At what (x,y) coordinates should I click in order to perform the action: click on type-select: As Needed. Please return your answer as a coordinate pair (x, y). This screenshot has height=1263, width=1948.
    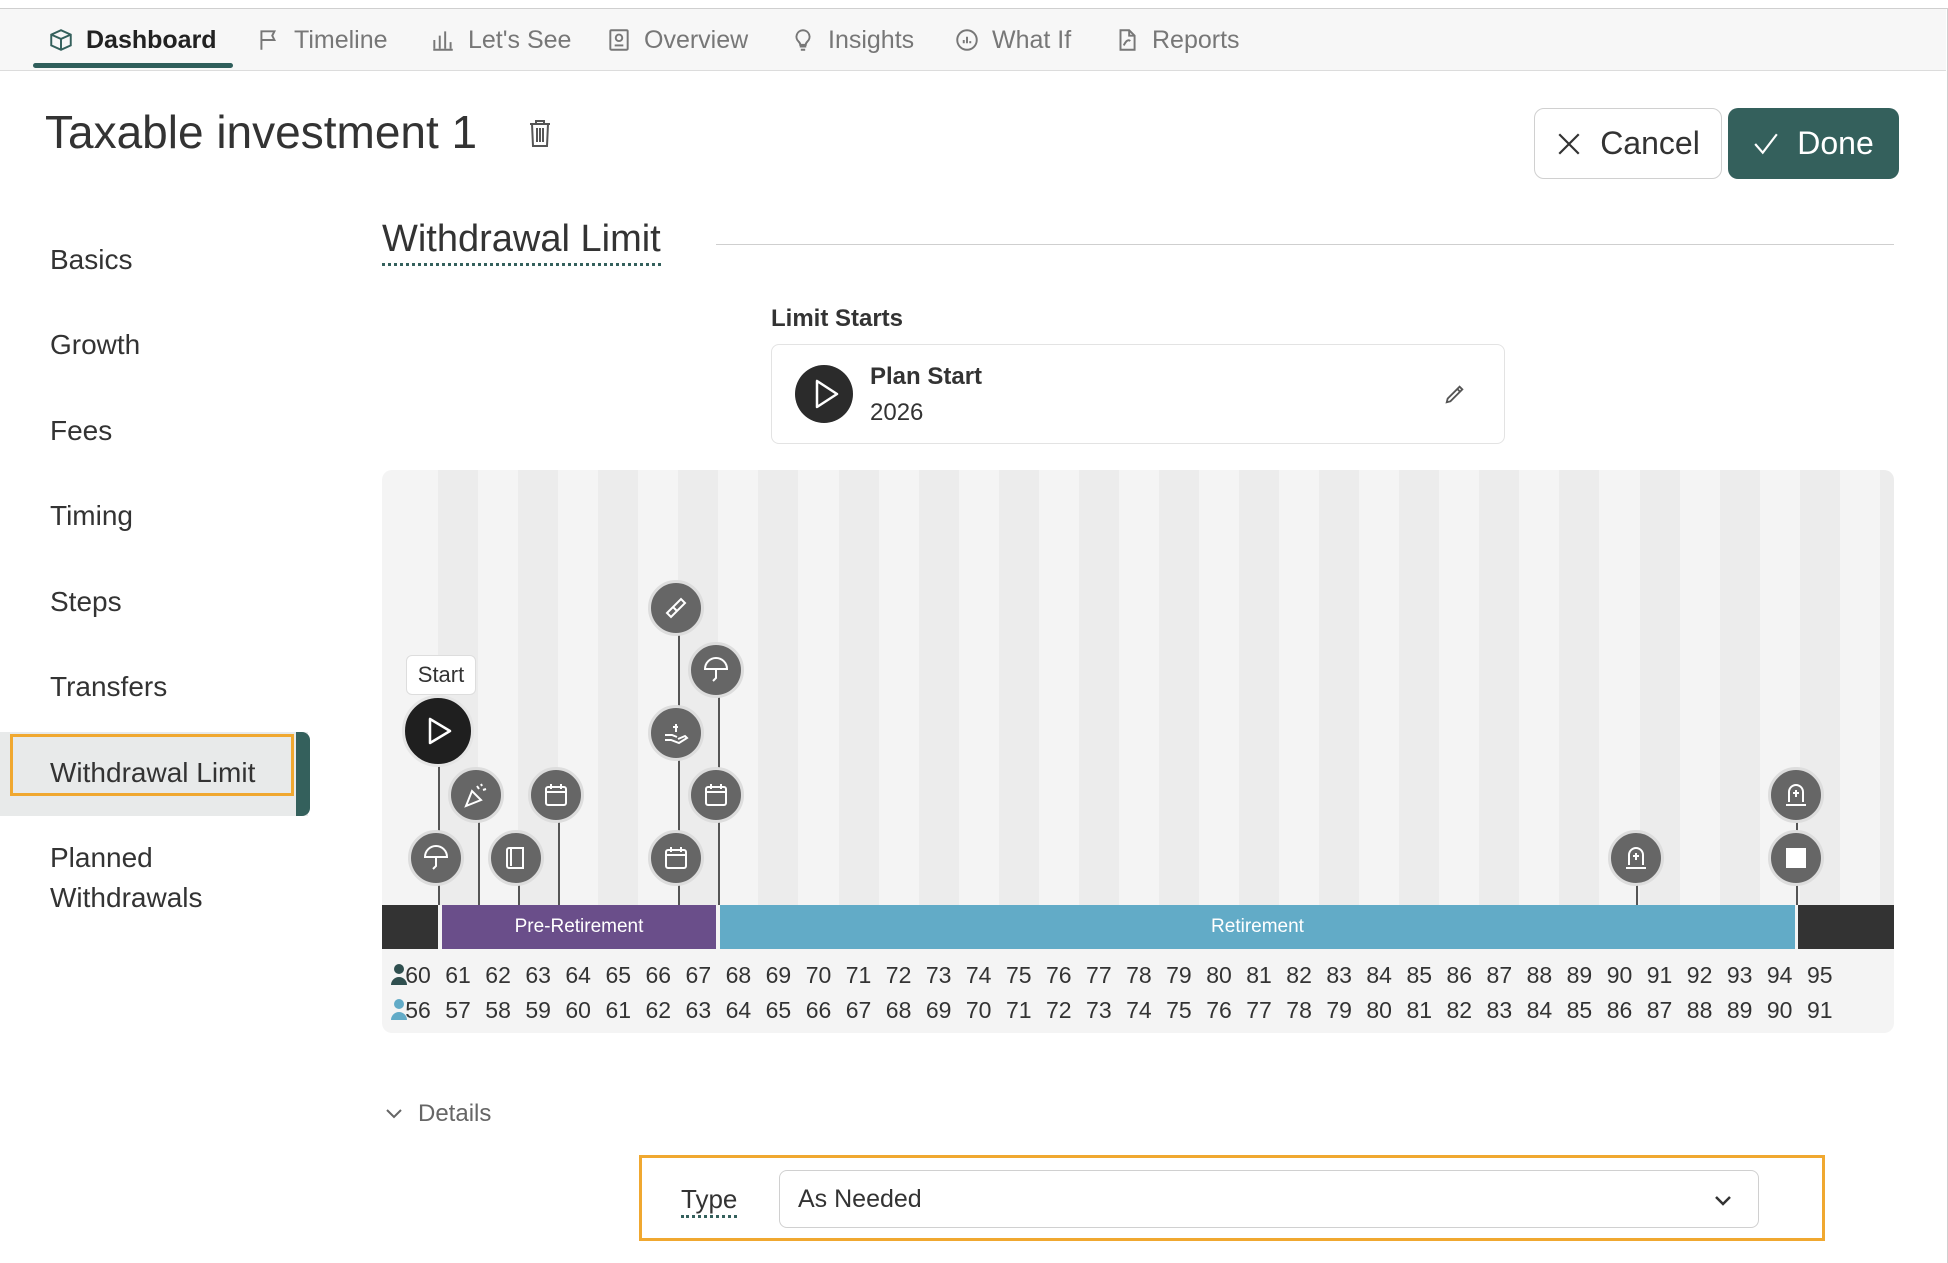
    Looking at the image, I should click on (1269, 1199).